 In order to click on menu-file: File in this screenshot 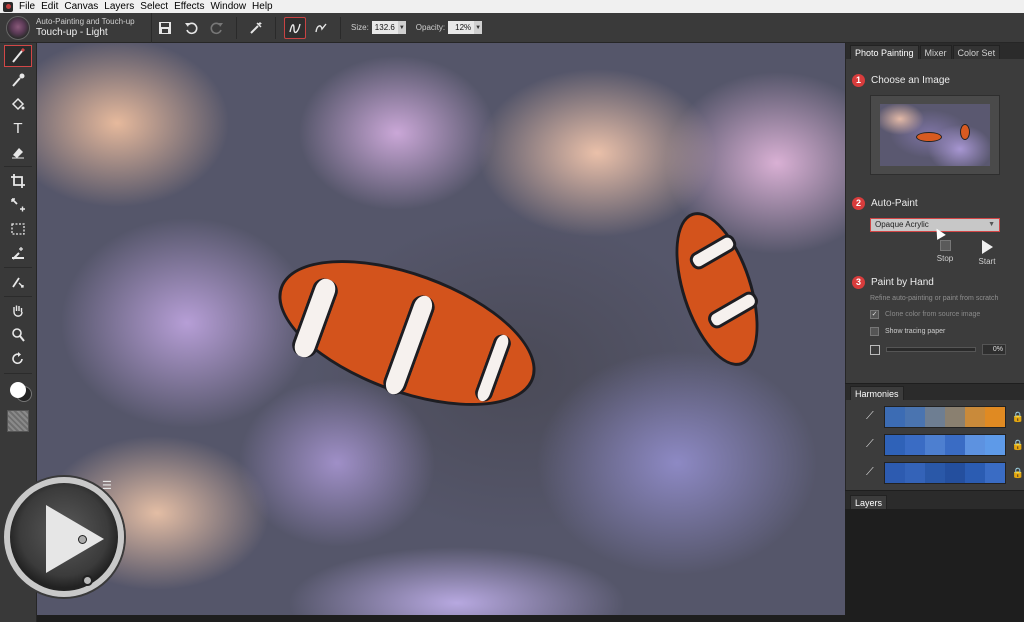, I will do `click(27, 6)`.